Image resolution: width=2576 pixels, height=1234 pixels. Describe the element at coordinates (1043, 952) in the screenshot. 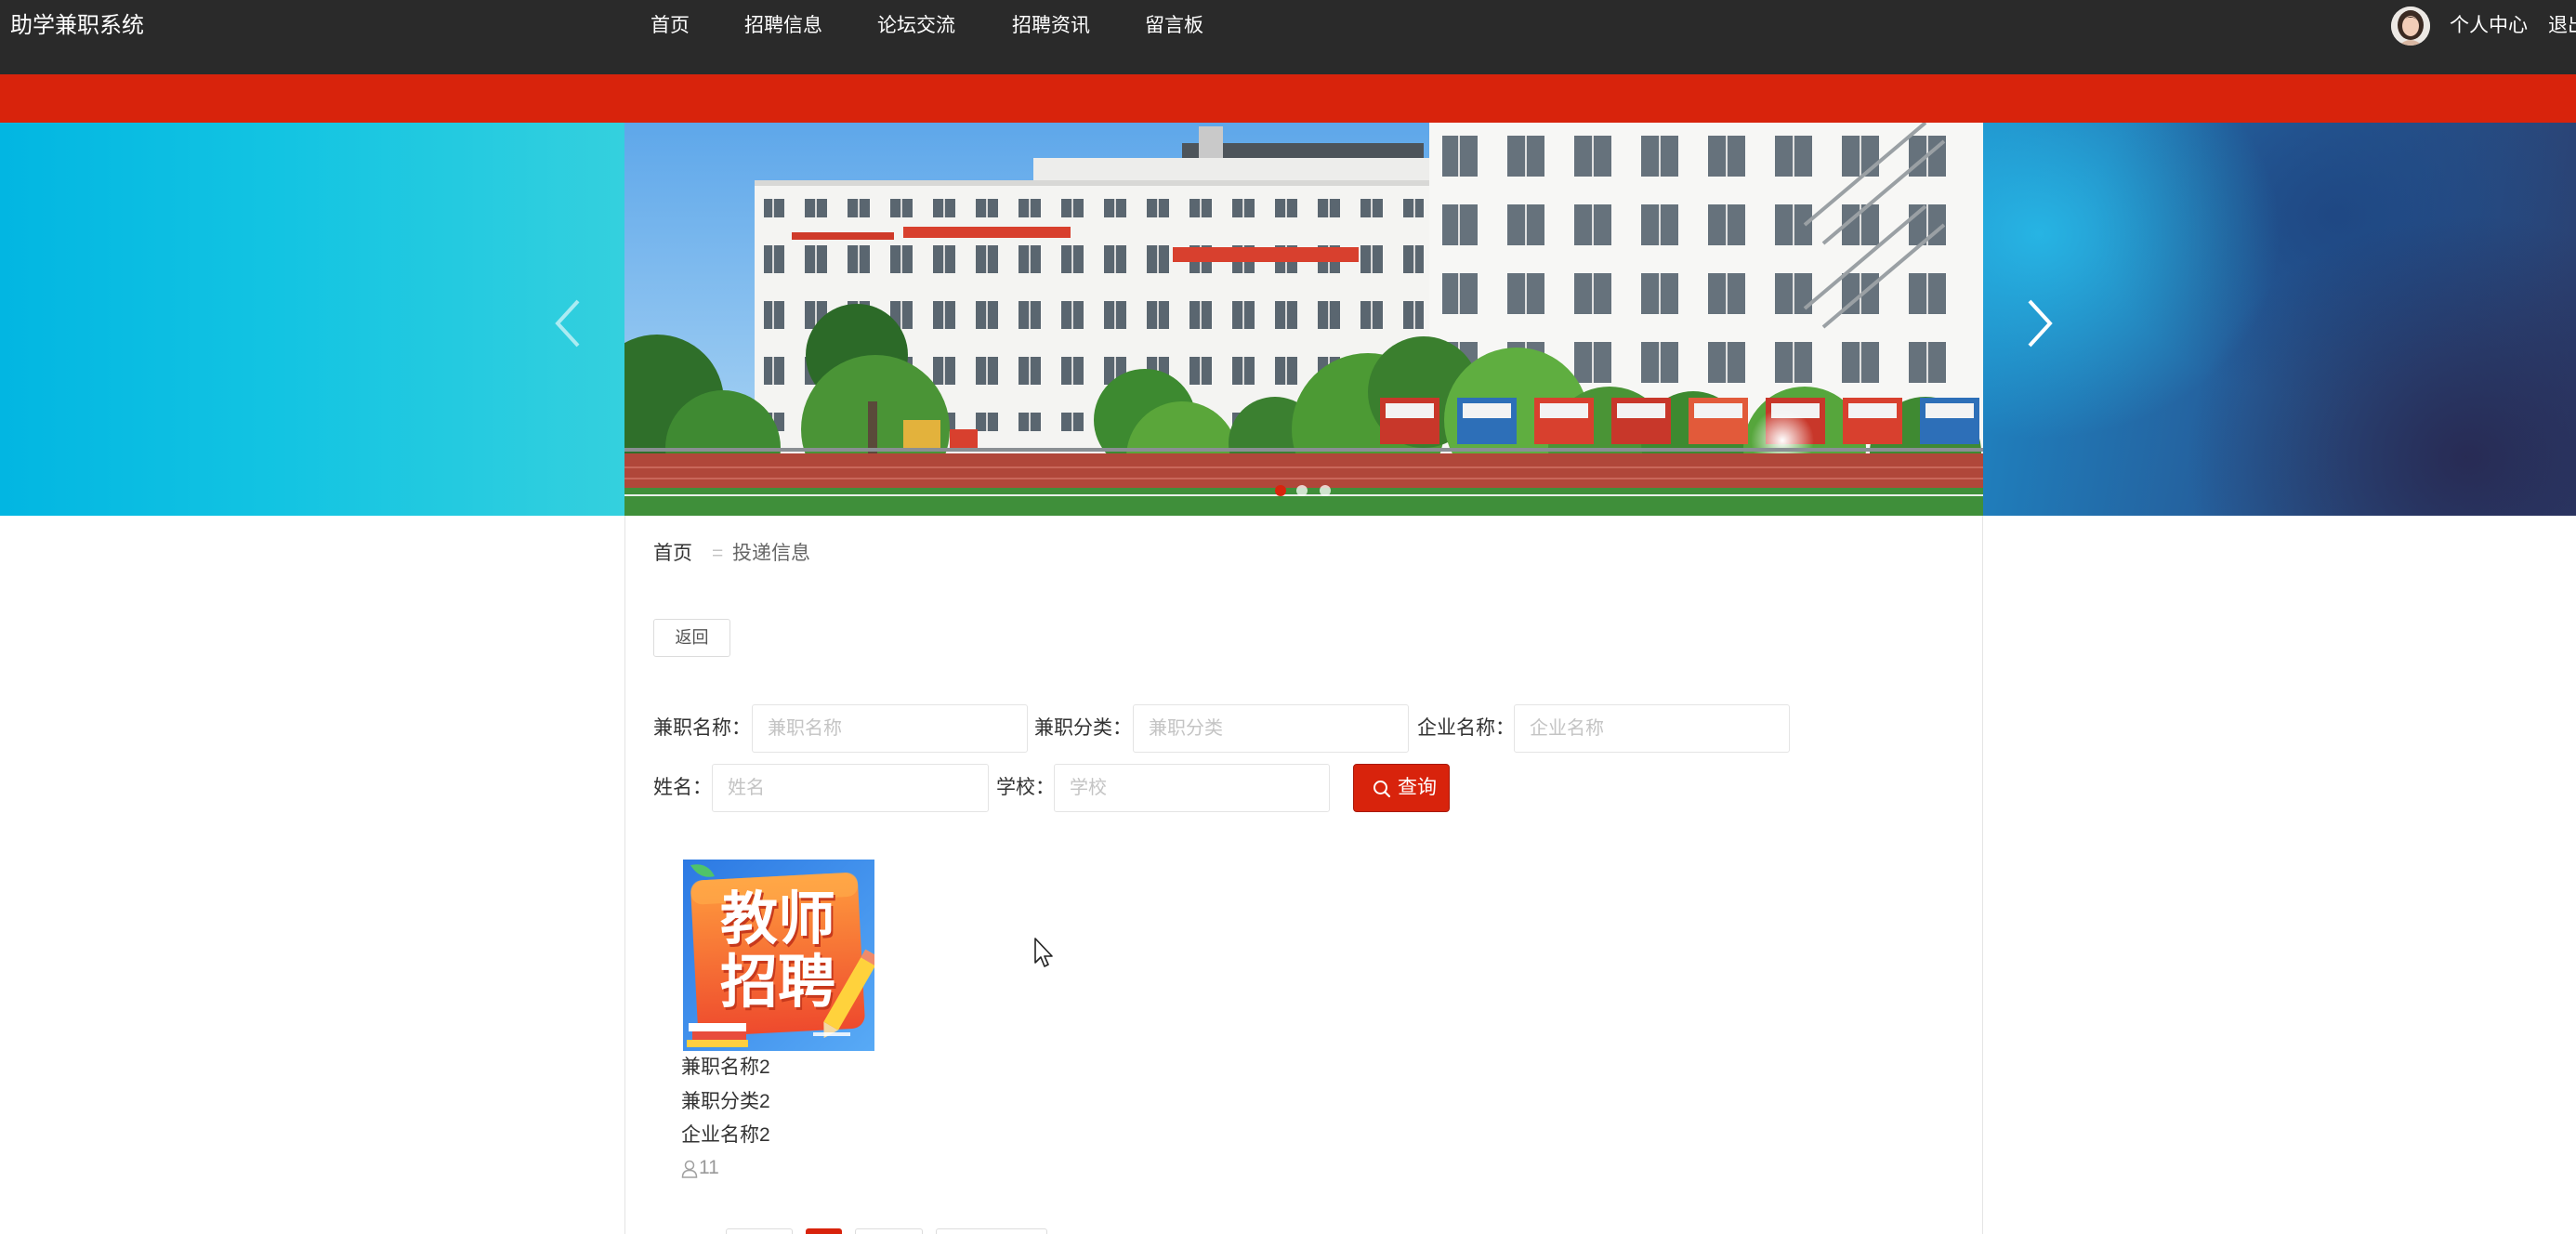

I see `mouse-cursor-icon` at that location.